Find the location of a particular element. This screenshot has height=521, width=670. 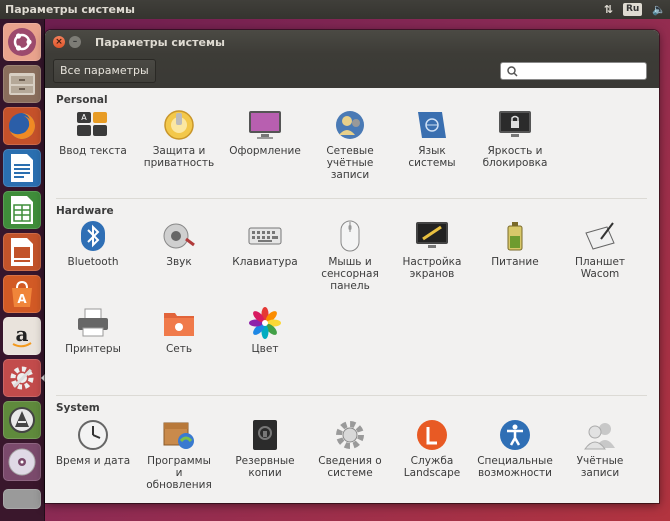

item-online-accounts: Сетевые учётные записи is located at coordinates (350, 144).